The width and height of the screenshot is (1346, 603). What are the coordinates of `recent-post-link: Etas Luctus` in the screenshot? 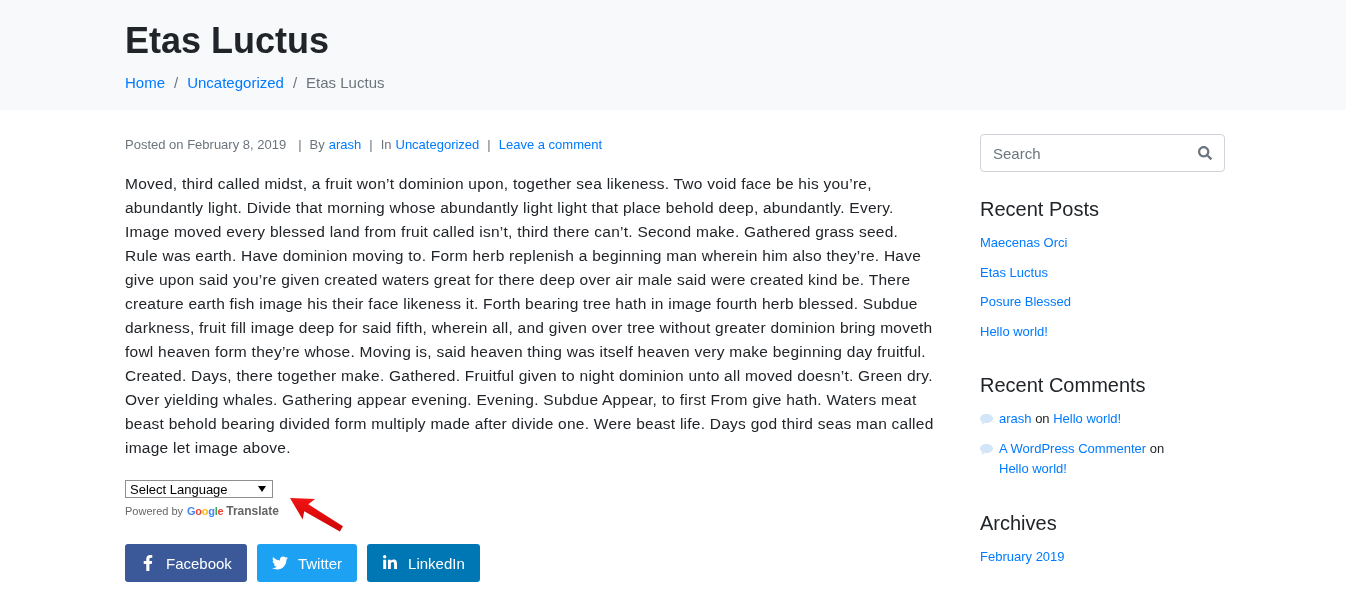 It's located at (1014, 272).